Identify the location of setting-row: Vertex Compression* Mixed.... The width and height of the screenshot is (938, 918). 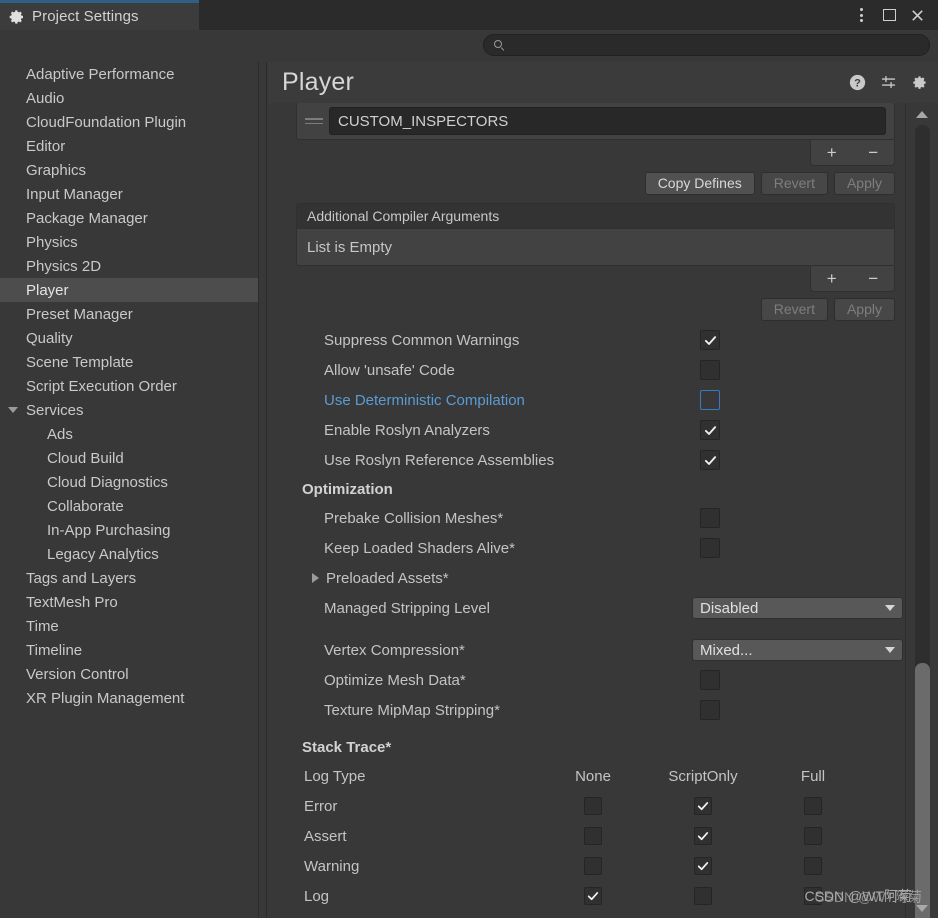
(586, 650).